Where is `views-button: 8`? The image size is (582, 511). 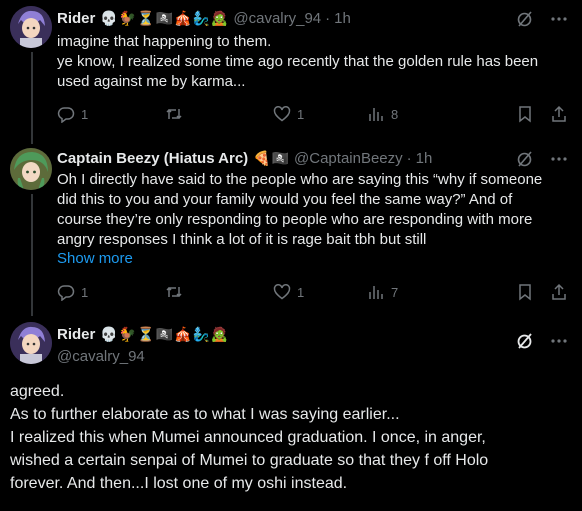 views-button: 8 is located at coordinates (397, 114).